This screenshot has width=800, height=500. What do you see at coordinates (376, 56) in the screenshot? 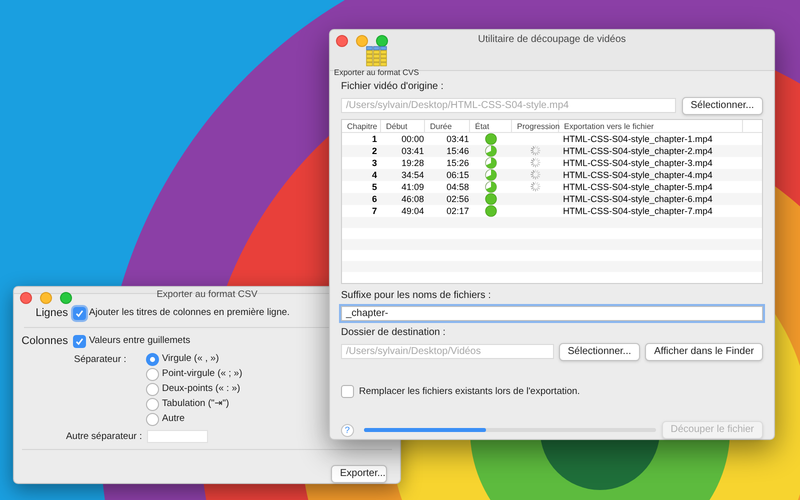
I see `table-icon` at bounding box center [376, 56].